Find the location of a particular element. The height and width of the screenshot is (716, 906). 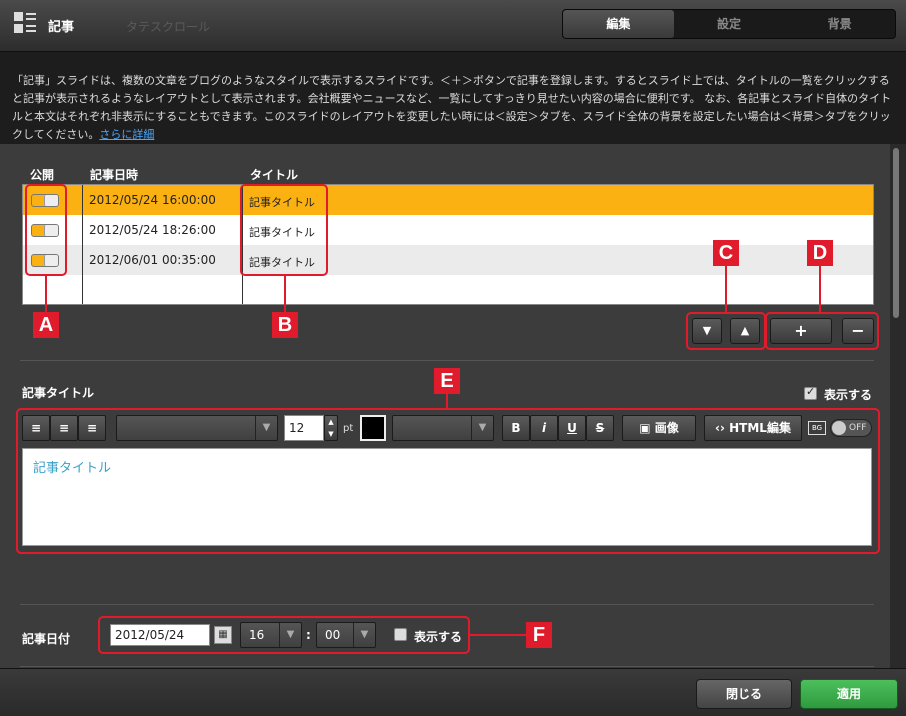

apply-button: 適用 is located at coordinates (849, 694).